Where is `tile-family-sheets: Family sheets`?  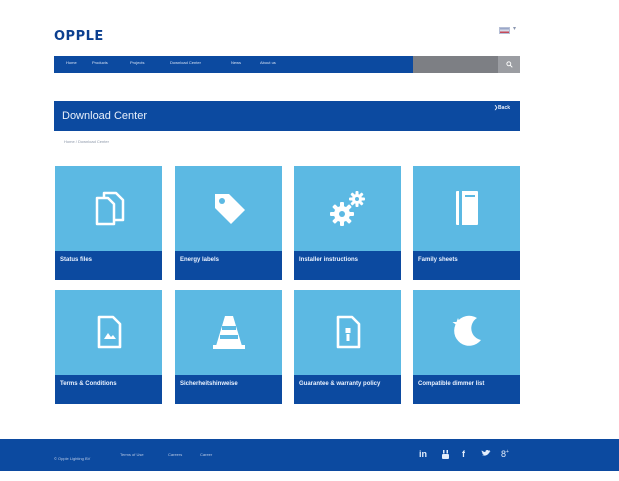 tile-family-sheets: Family sheets is located at coordinates (466, 223).